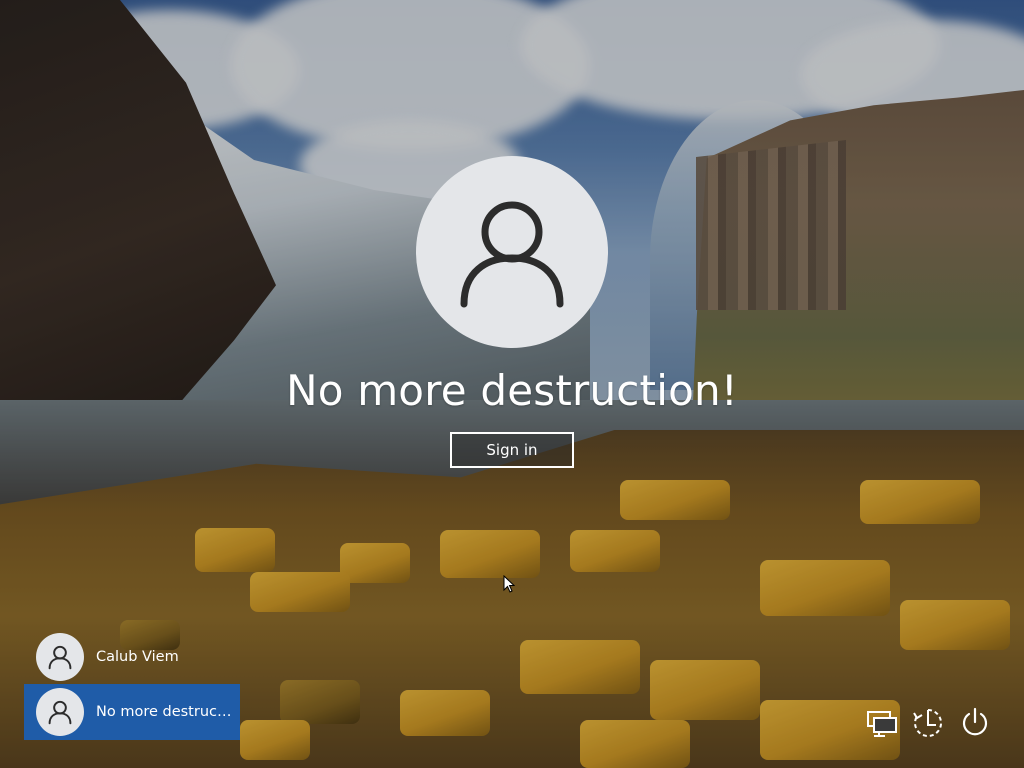 This screenshot has width=1024, height=768. I want to click on network-icon, so click(882, 724).